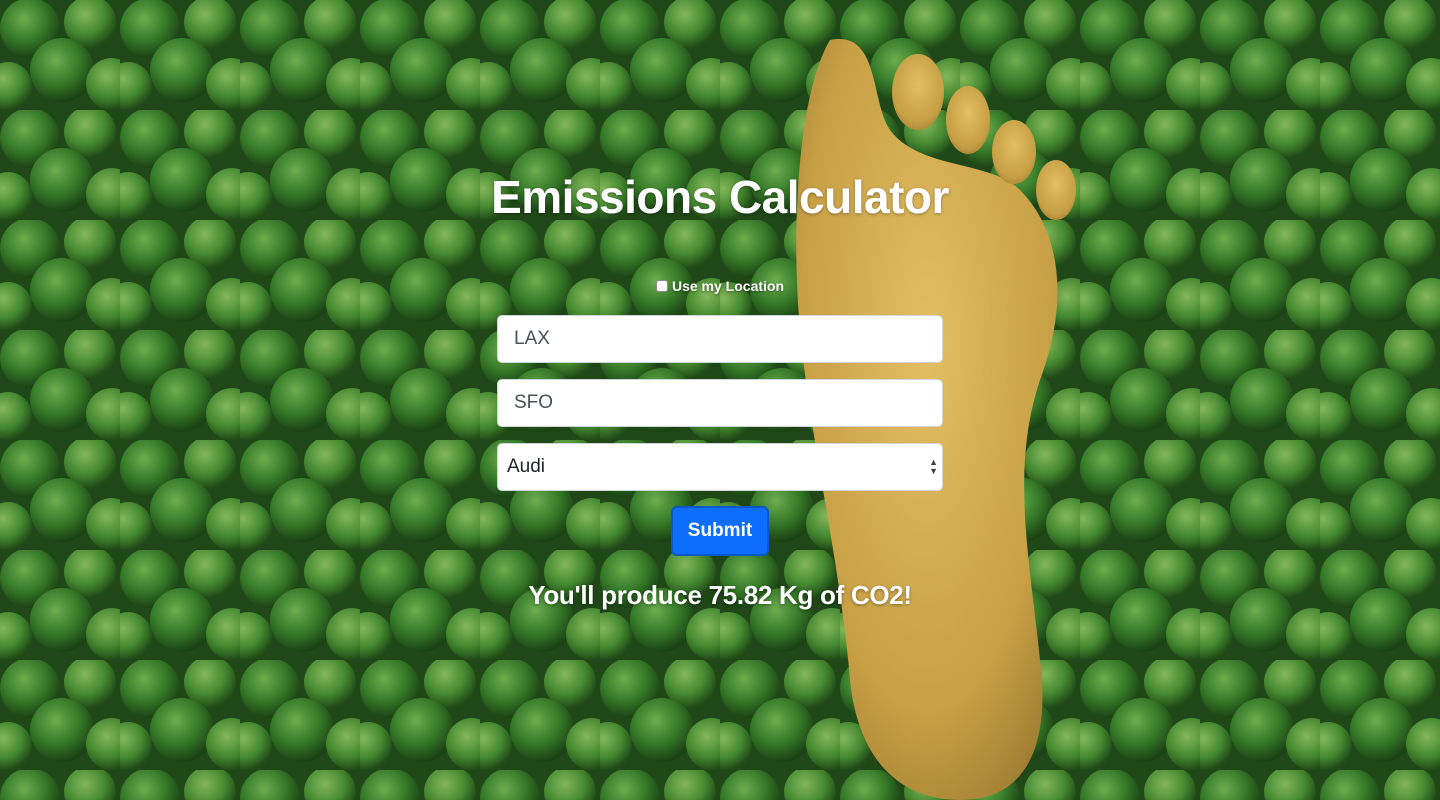  Describe the element at coordinates (532, 338) in the screenshot. I see `origin-value: LAX` at that location.